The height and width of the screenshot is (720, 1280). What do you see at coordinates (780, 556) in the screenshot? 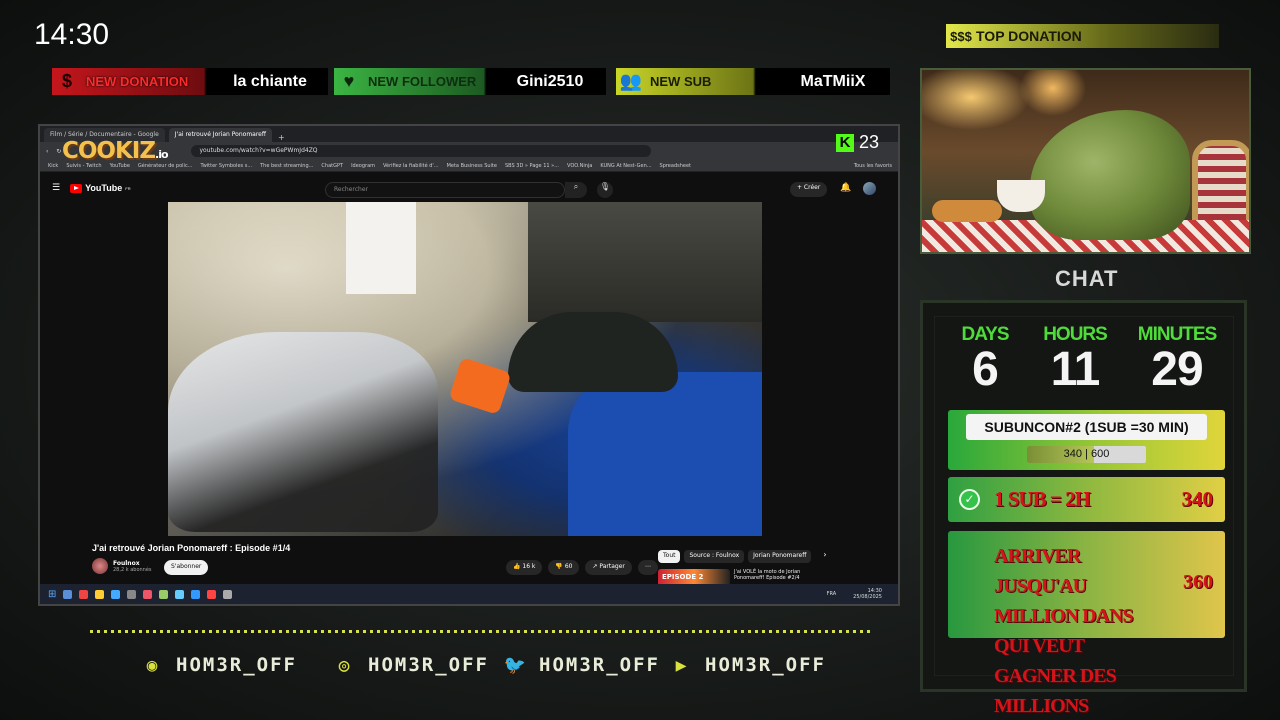
I see `chip-topic: Jorian Ponomareff` at bounding box center [780, 556].